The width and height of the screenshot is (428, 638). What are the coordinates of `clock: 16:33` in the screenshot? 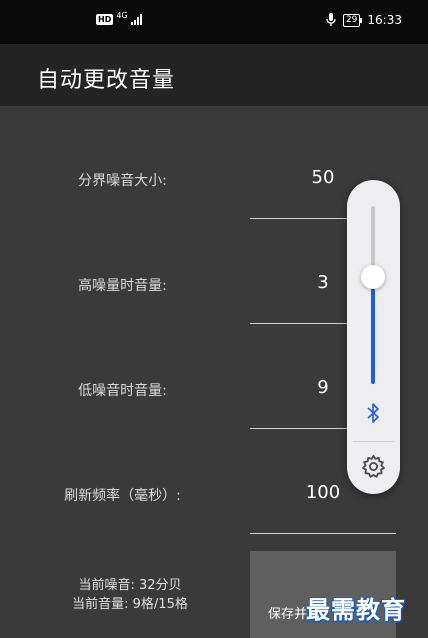 It's located at (384, 20).